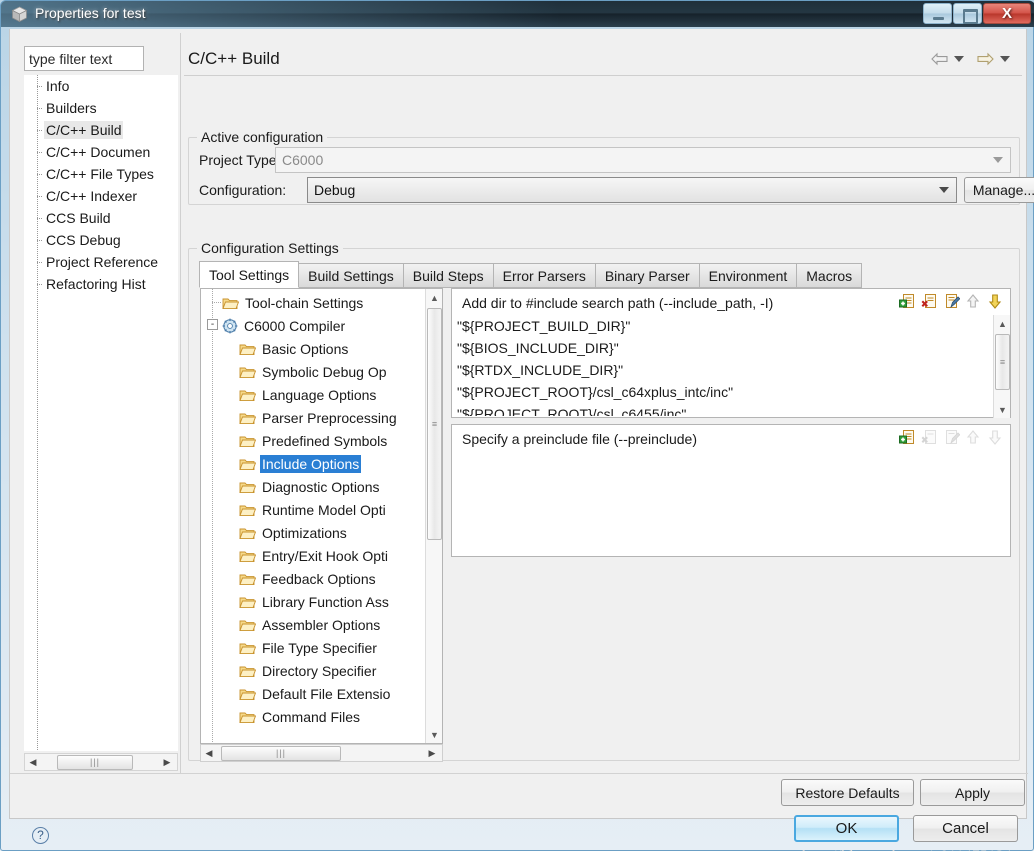  What do you see at coordinates (995, 301) in the screenshot?
I see `move-down-icon` at bounding box center [995, 301].